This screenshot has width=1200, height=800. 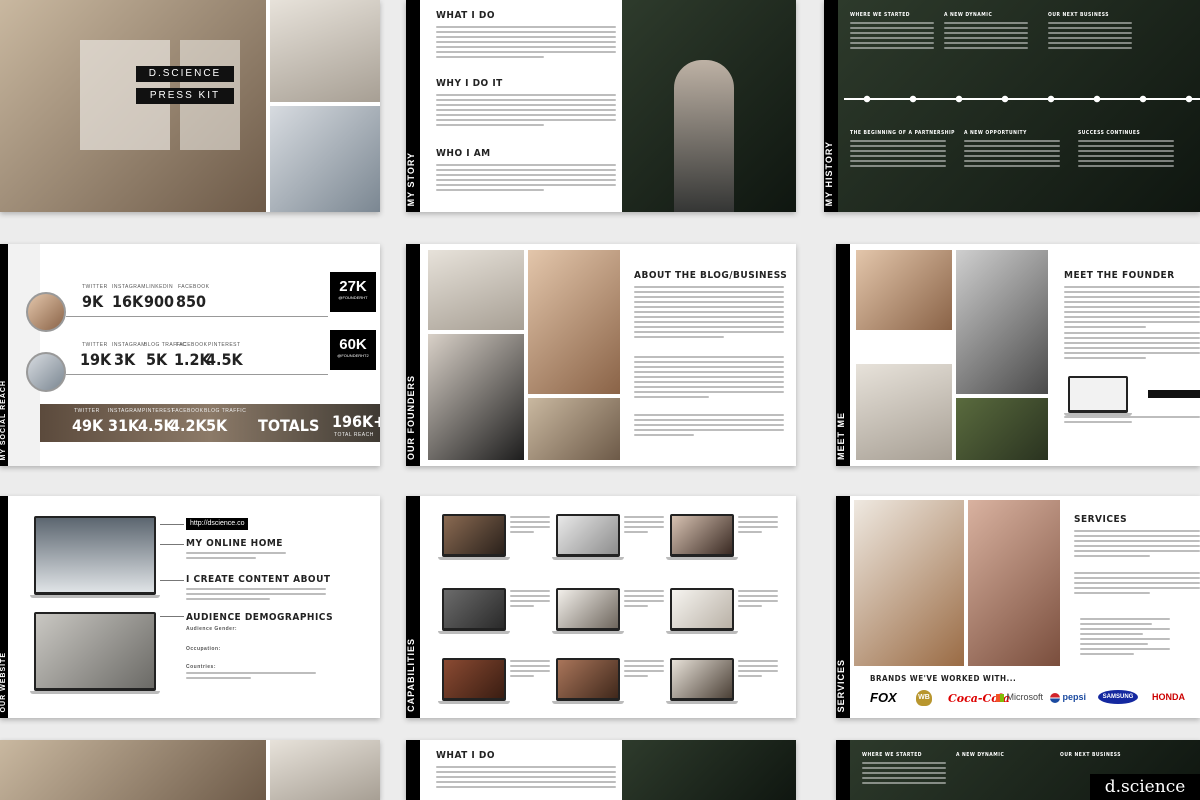 I want to click on history-heading-6: SUCCESS CONTINUES, so click(x=1109, y=133).